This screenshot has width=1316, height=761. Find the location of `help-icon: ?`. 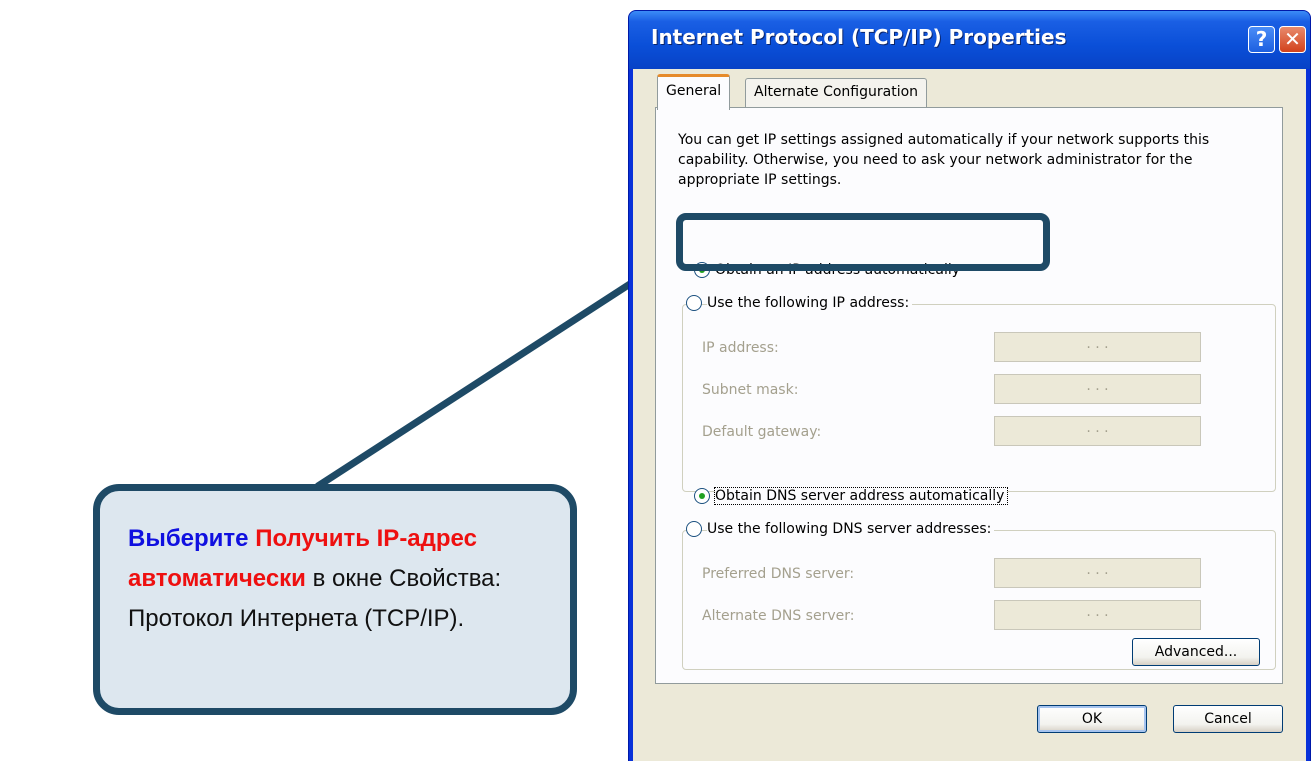

help-icon: ? is located at coordinates (1261, 39).